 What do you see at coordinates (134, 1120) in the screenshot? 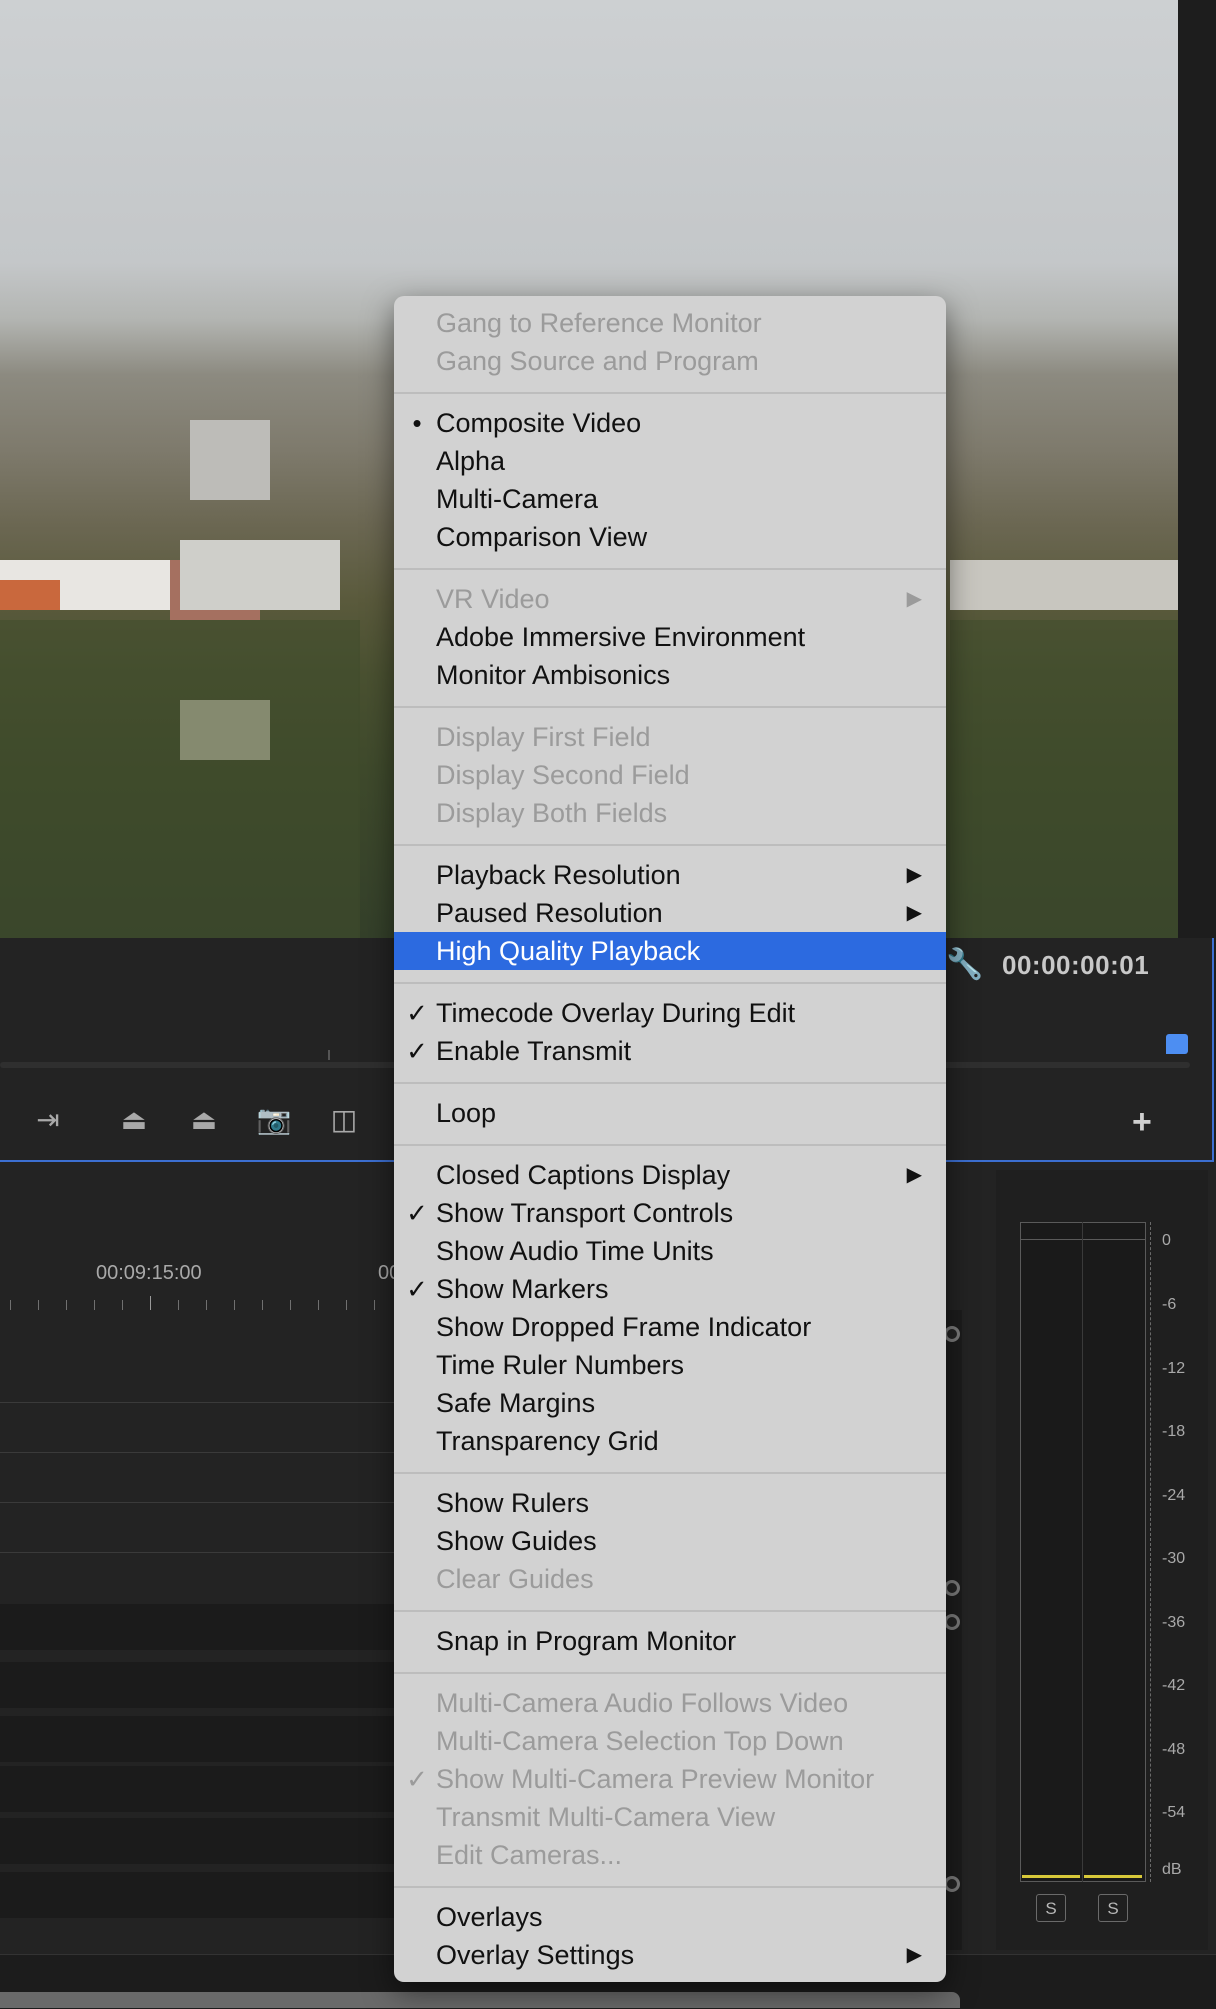
I see `lift-icon: ⏏` at bounding box center [134, 1120].